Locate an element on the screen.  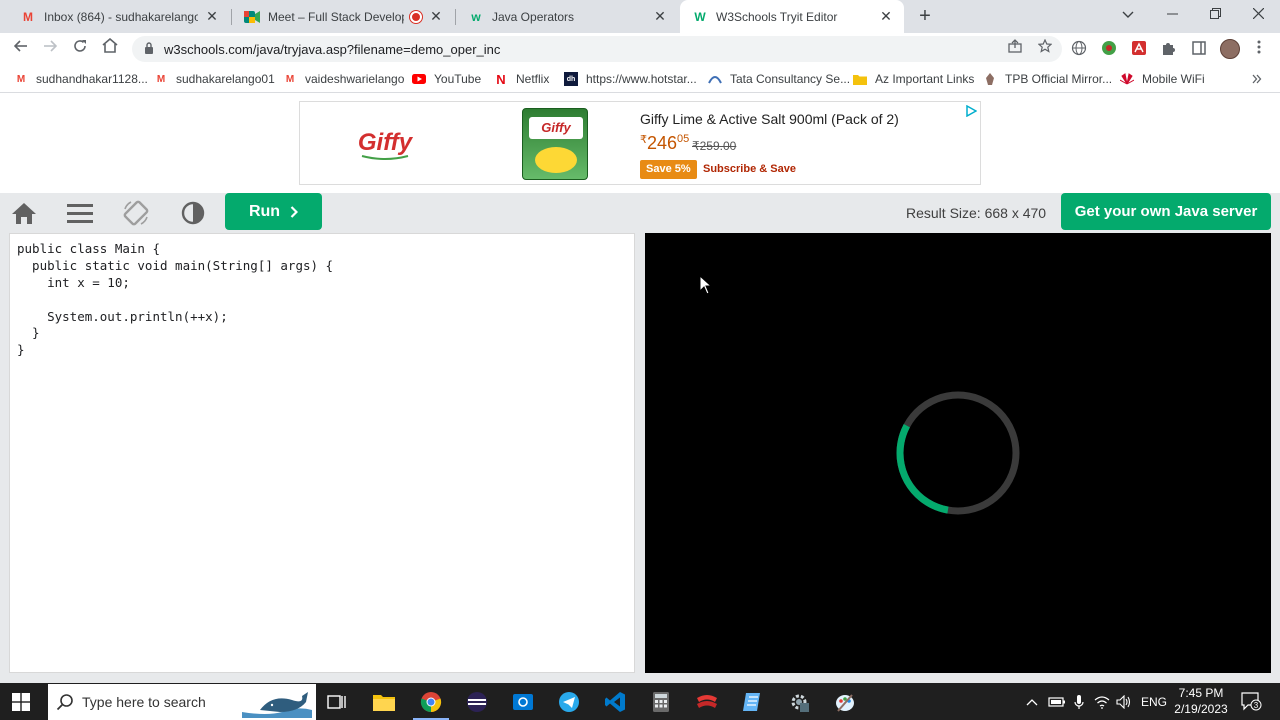
telegram-icon is located at coordinates (569, 702).